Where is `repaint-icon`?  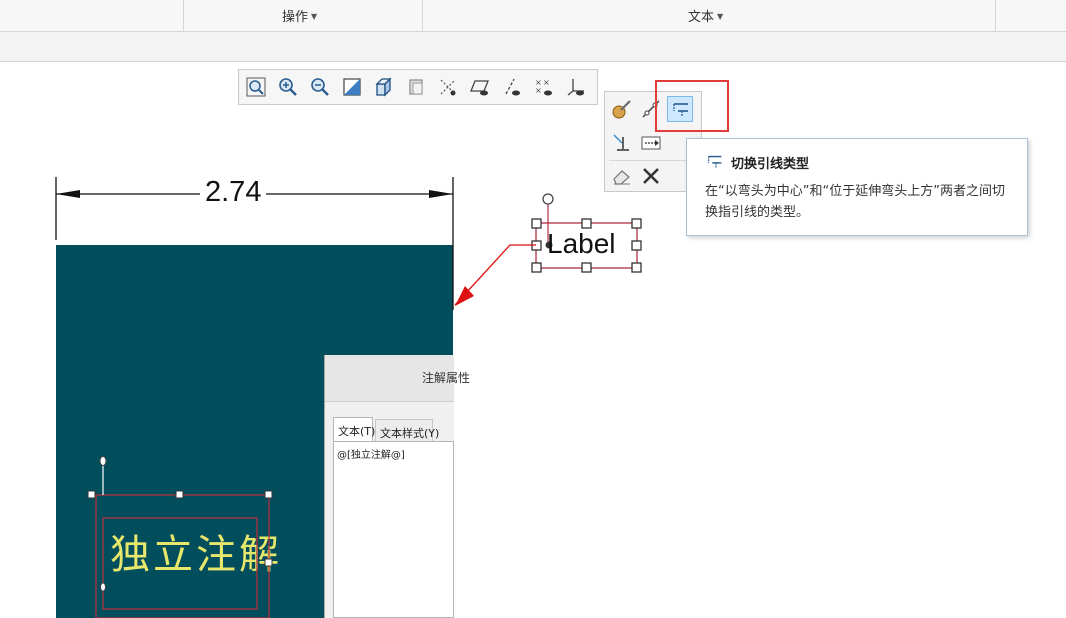 repaint-icon is located at coordinates (352, 87).